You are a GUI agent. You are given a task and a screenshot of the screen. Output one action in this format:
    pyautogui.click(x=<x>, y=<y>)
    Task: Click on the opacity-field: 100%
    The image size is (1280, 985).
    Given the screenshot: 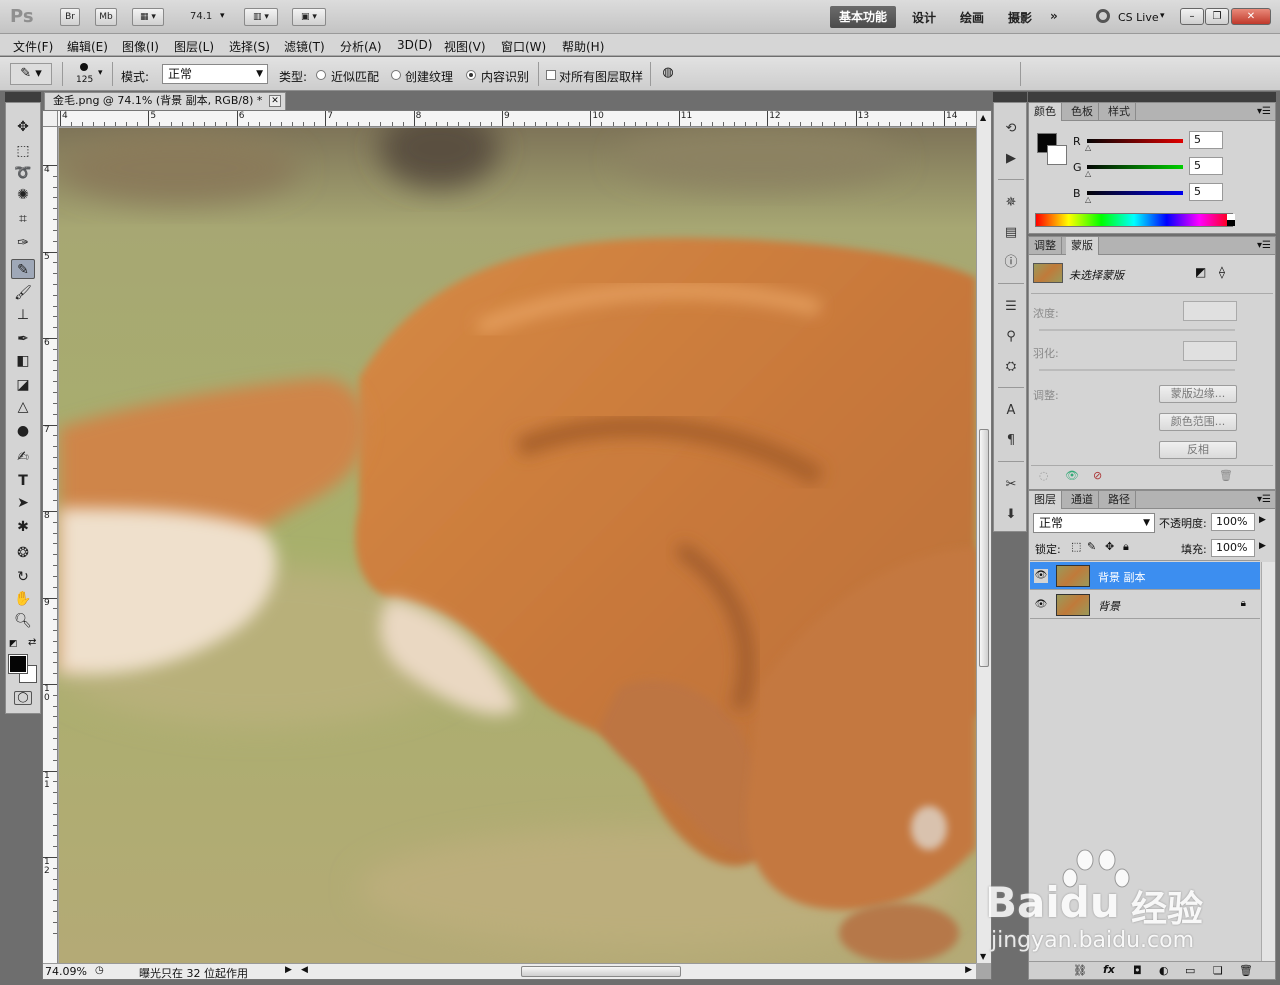 What is the action you would take?
    pyautogui.click(x=1233, y=522)
    